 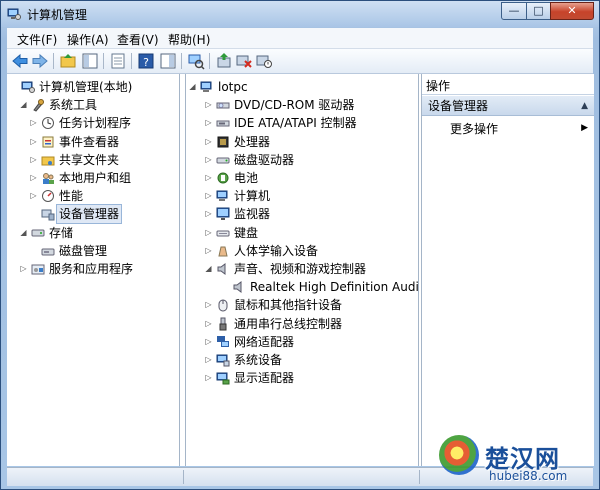 I want to click on console-tree-item: 设备管理器, so click(x=93, y=214).